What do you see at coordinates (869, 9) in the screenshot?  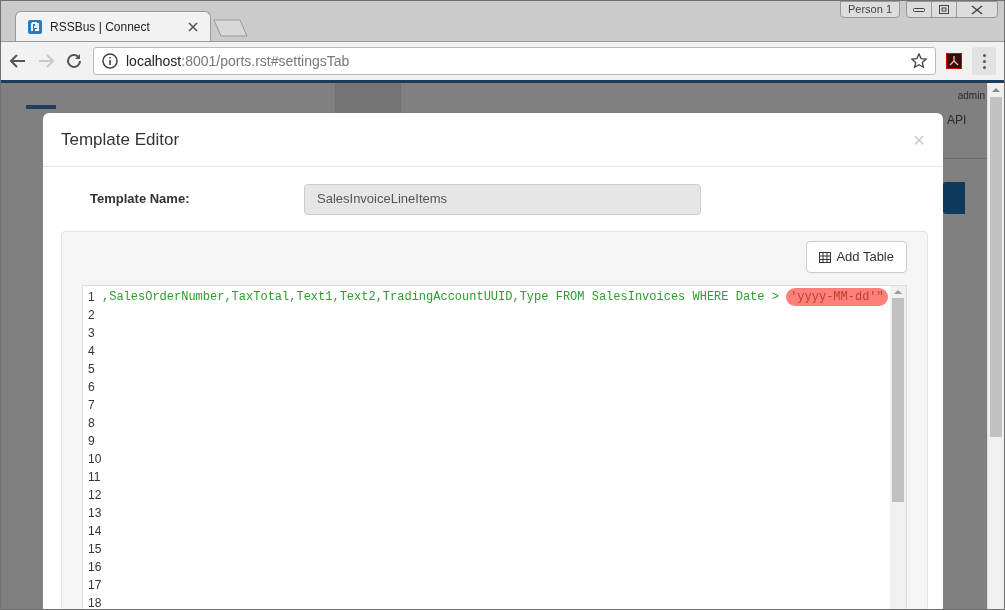 I see `profile-button: Person 1` at bounding box center [869, 9].